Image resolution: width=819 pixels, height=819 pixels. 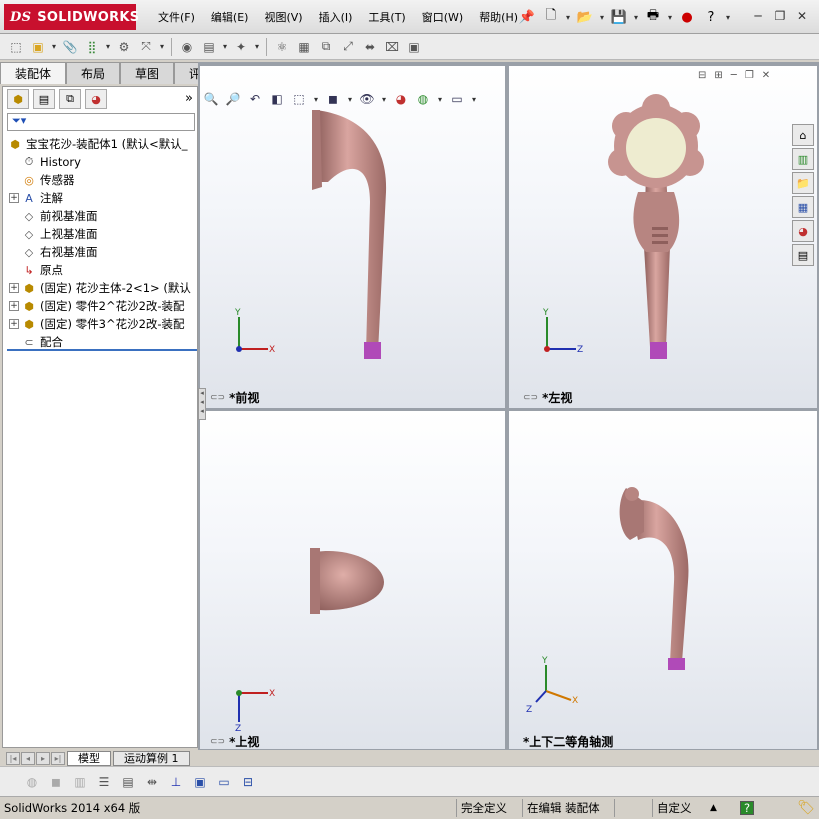 What do you see at coordinates (687, 17) in the screenshot?
I see `traffic-light-icon: ●` at bounding box center [687, 17].